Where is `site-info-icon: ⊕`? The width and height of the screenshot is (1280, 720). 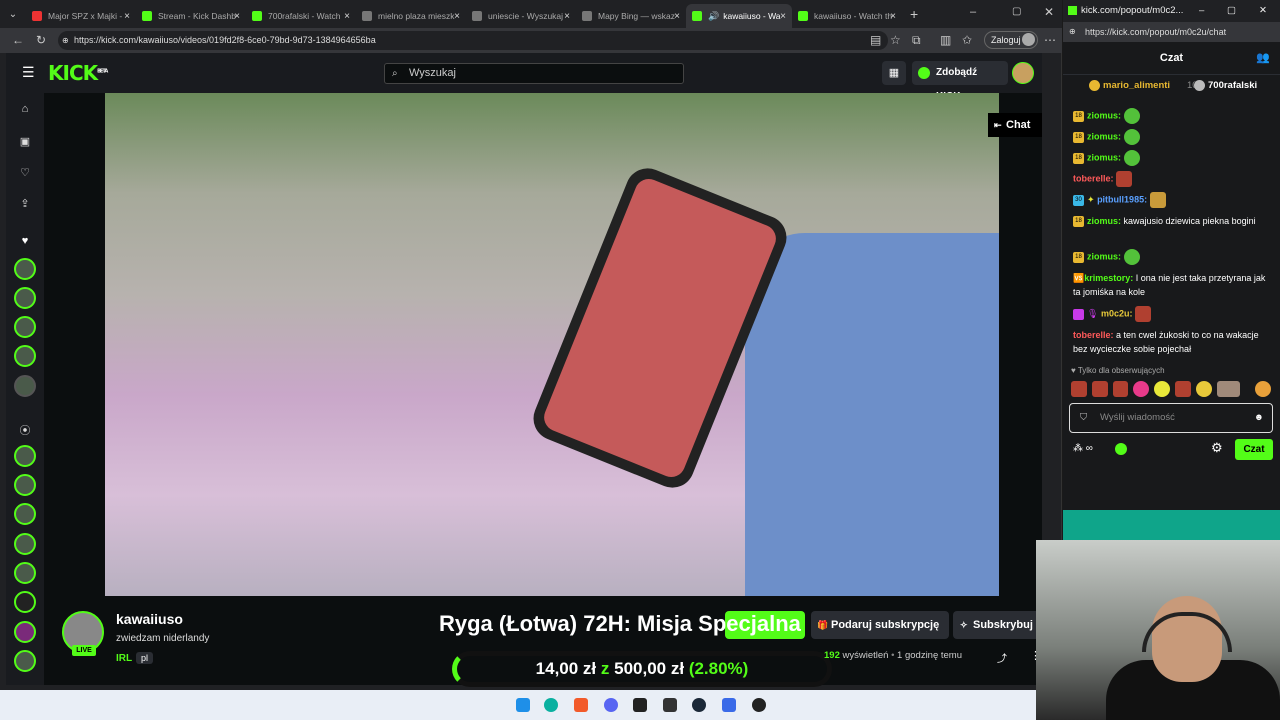
site-info-icon: ⊕ is located at coordinates (65, 40).